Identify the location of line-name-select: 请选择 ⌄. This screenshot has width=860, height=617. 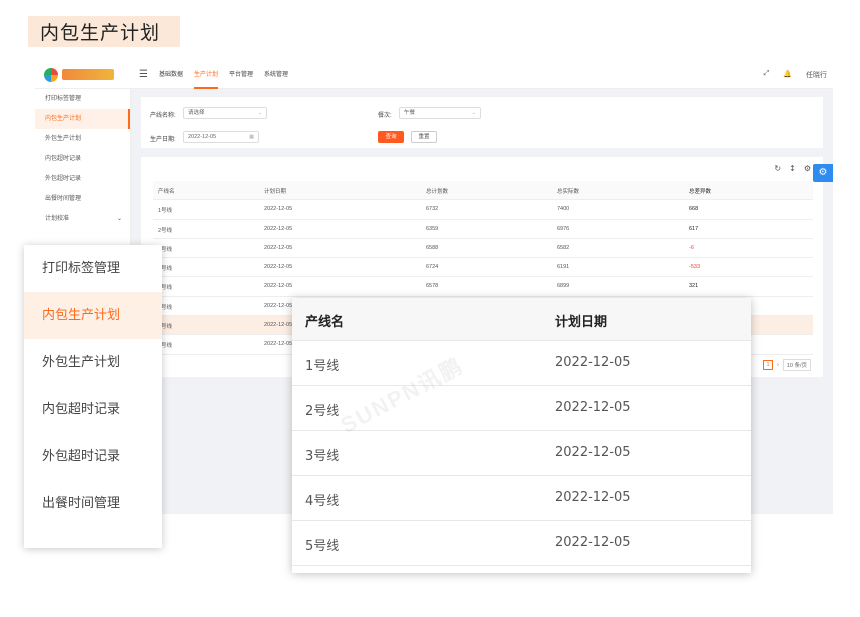
(225, 113).